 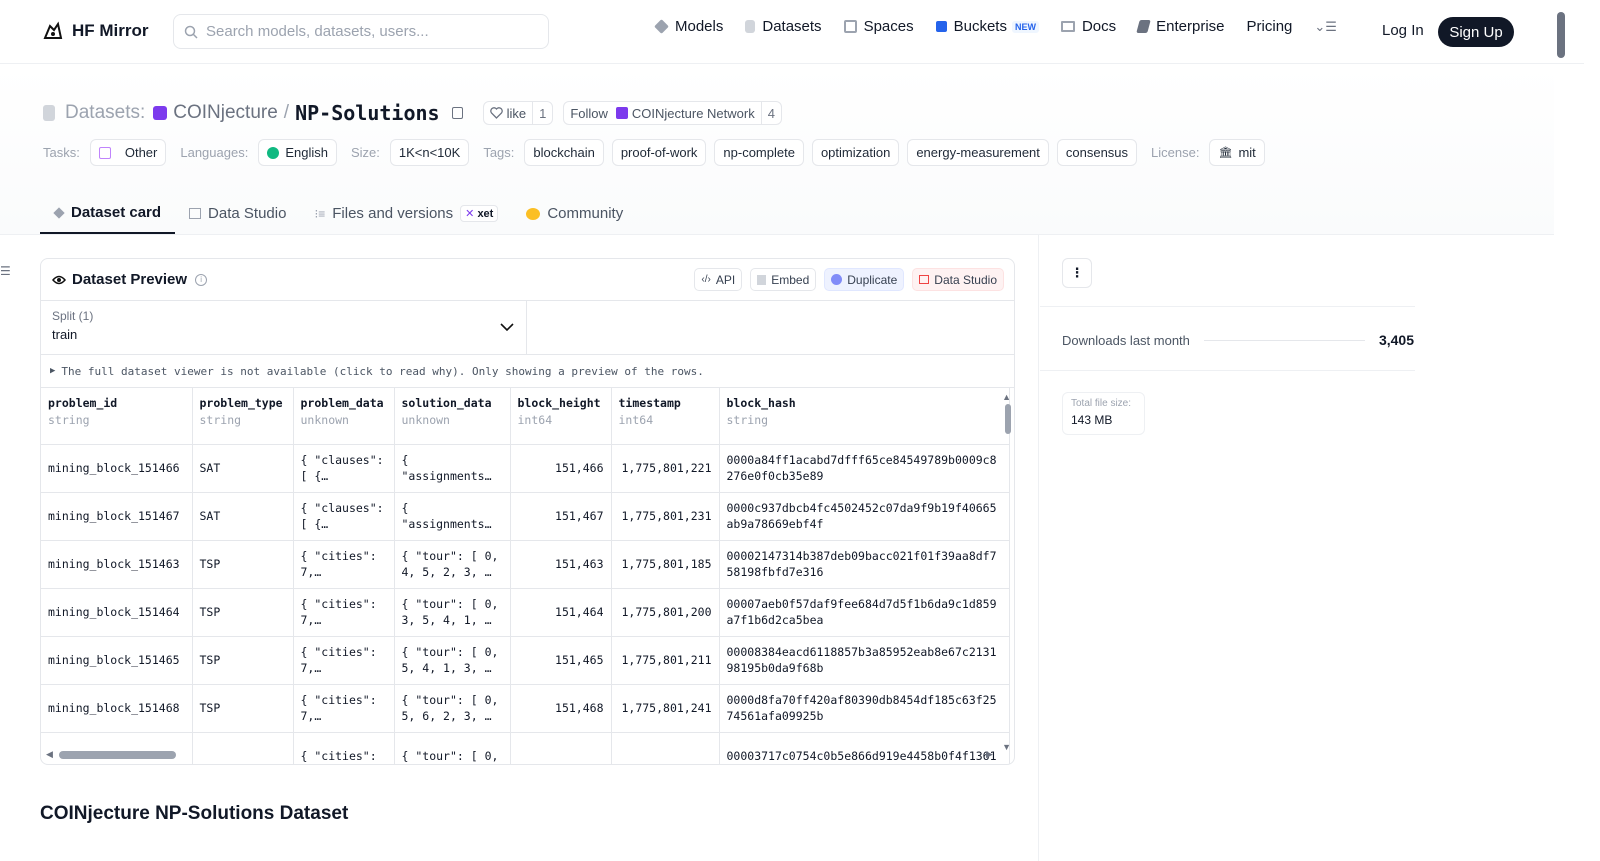 What do you see at coordinates (1180, 26) in the screenshot?
I see `nav-enterprise: Enterprise` at bounding box center [1180, 26].